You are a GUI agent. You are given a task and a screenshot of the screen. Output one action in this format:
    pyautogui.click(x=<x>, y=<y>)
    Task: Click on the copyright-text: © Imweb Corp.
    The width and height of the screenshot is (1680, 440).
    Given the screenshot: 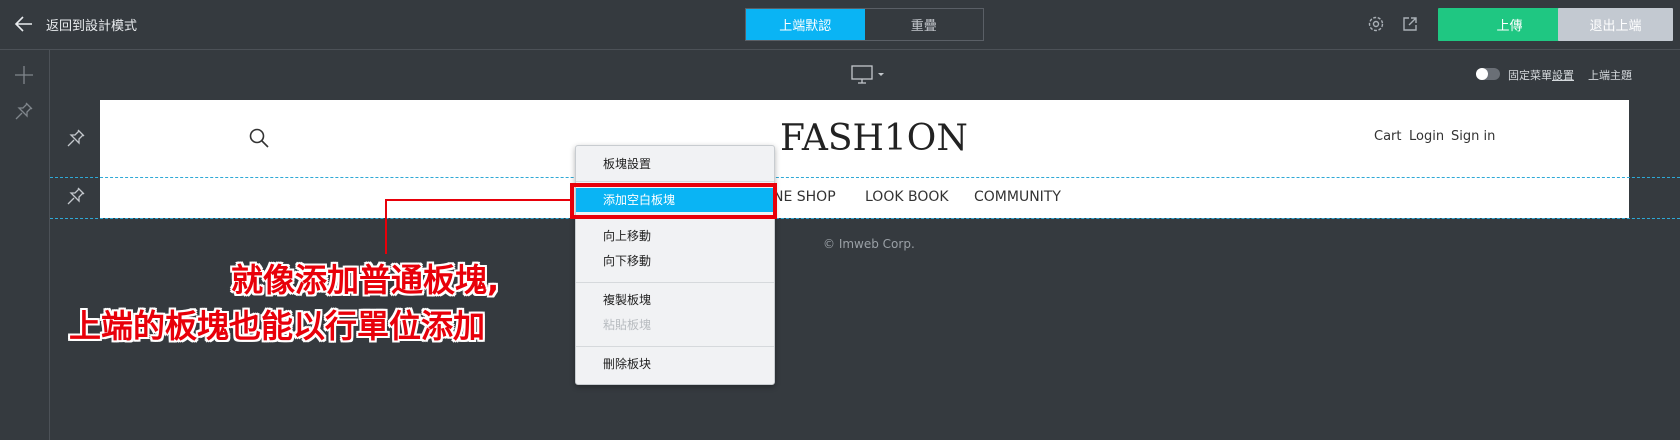 What is the action you would take?
    pyautogui.click(x=869, y=244)
    